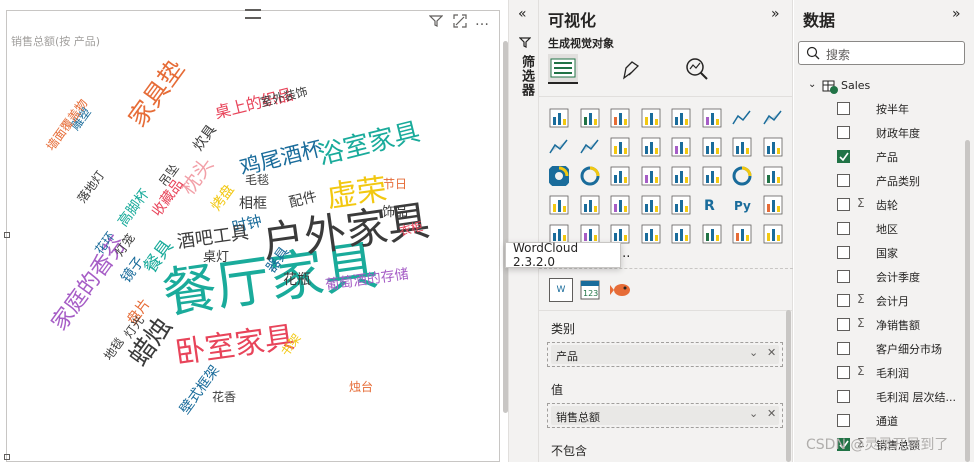  I want to click on field-item: 财政年度, so click(879, 133).